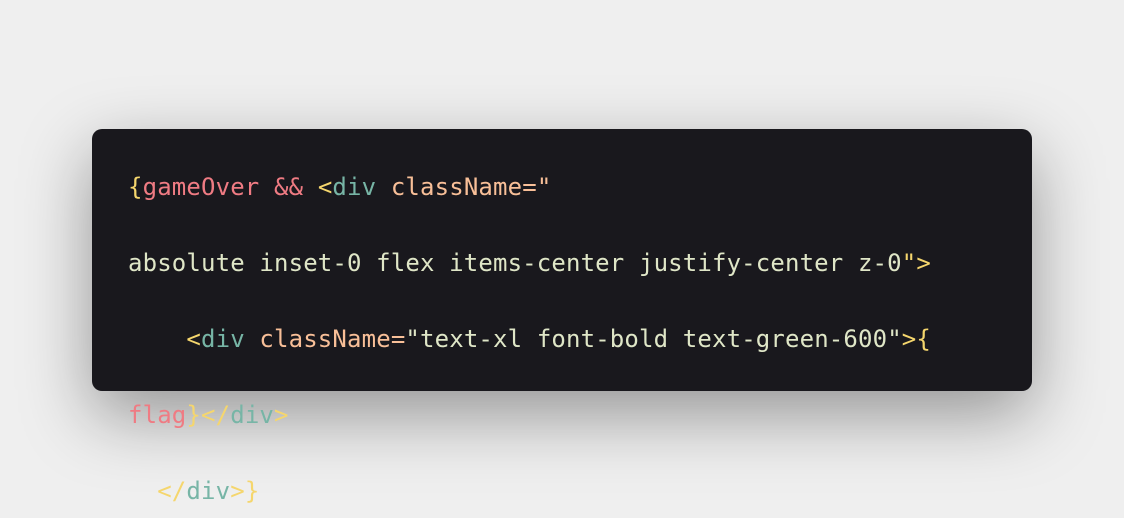 The height and width of the screenshot is (518, 1124). What do you see at coordinates (916, 263) in the screenshot?
I see `code-token: ">` at bounding box center [916, 263].